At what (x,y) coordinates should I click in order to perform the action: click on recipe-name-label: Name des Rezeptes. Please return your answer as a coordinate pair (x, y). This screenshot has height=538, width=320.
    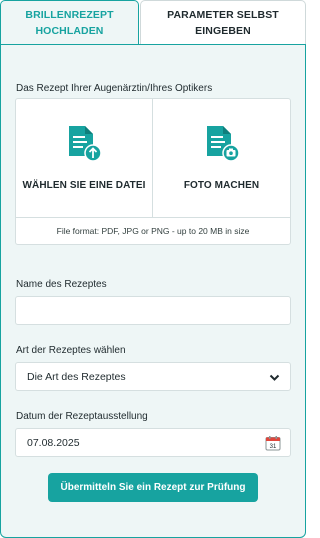
    Looking at the image, I should click on (61, 284).